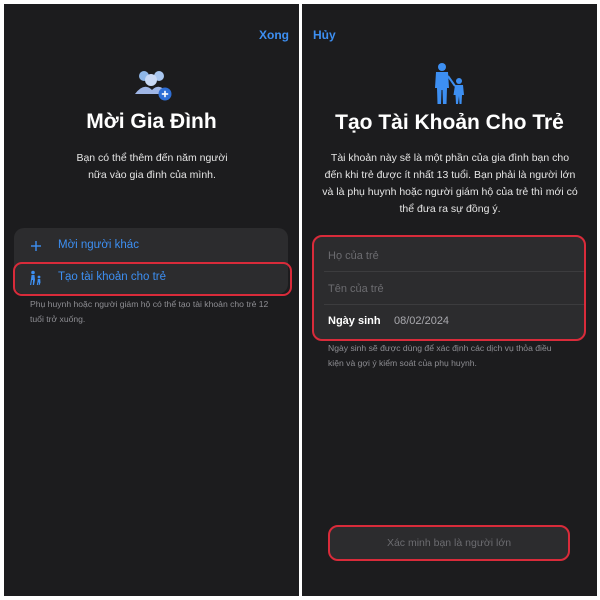 The height and width of the screenshot is (600, 600). Describe the element at coordinates (449, 83) in the screenshot. I see `parent-child-icon` at that location.